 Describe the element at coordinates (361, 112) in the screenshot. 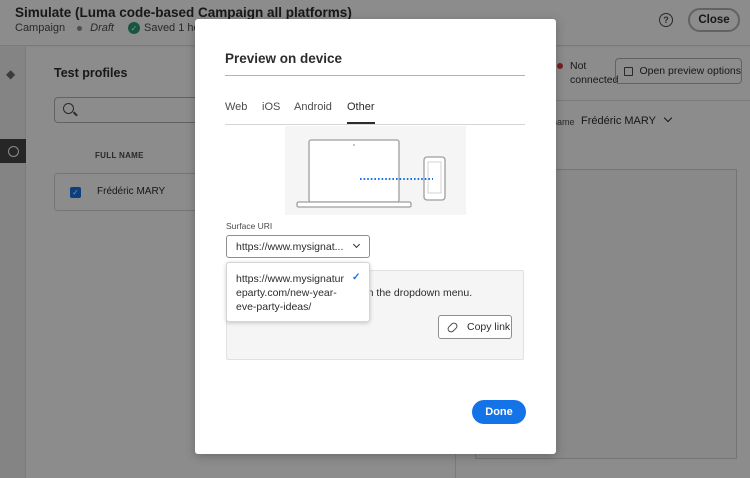

I see `tab-other: Other` at that location.